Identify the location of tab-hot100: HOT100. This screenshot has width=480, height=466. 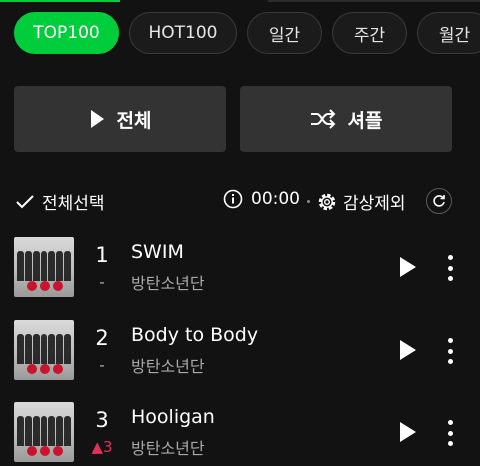
(183, 33).